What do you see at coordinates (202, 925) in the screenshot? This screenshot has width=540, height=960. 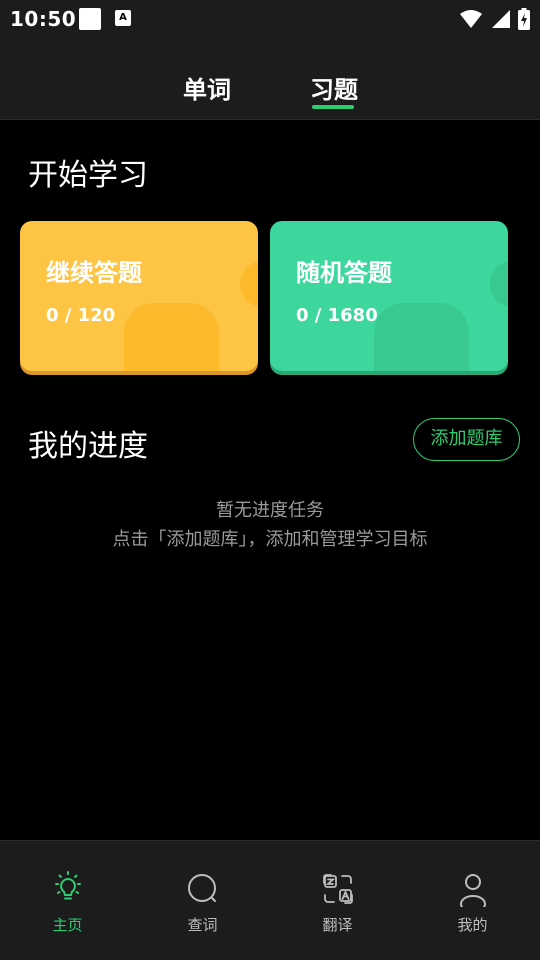 I see `nav-label: 查词` at bounding box center [202, 925].